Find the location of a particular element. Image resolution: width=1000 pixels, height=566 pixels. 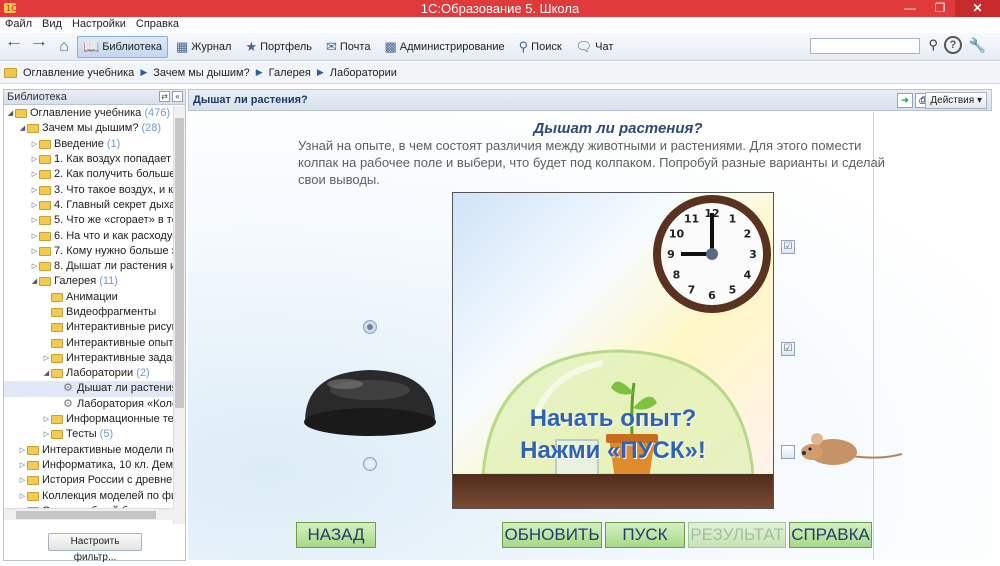

back-arrow-icon: 🠀 is located at coordinates (14, 47).